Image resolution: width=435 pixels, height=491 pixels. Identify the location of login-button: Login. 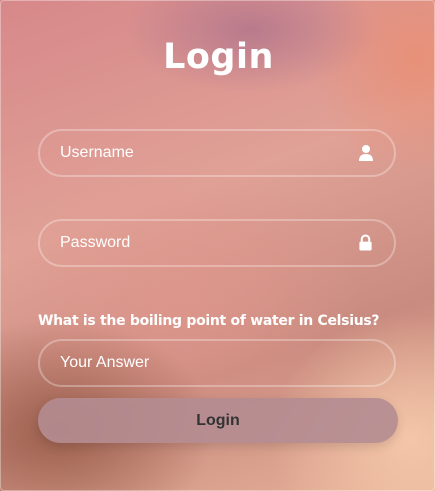
(218, 420).